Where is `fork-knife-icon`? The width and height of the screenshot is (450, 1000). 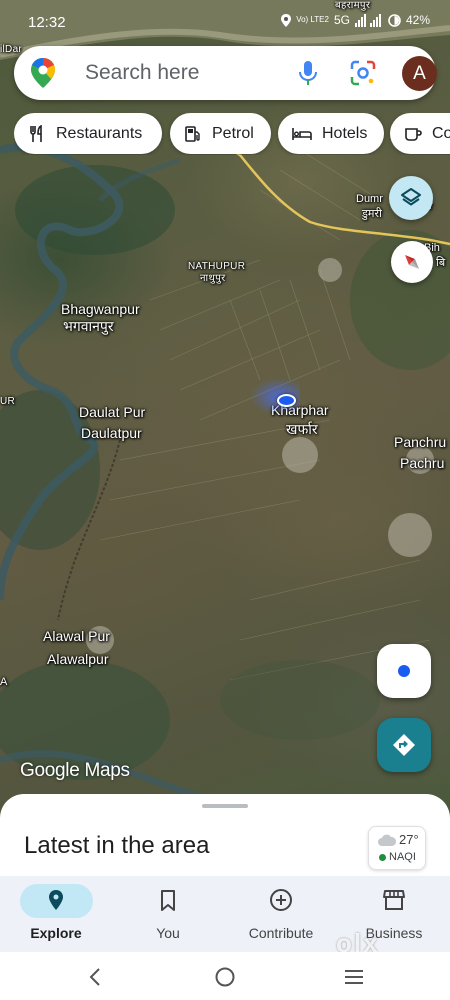 fork-knife-icon is located at coordinates (36, 133).